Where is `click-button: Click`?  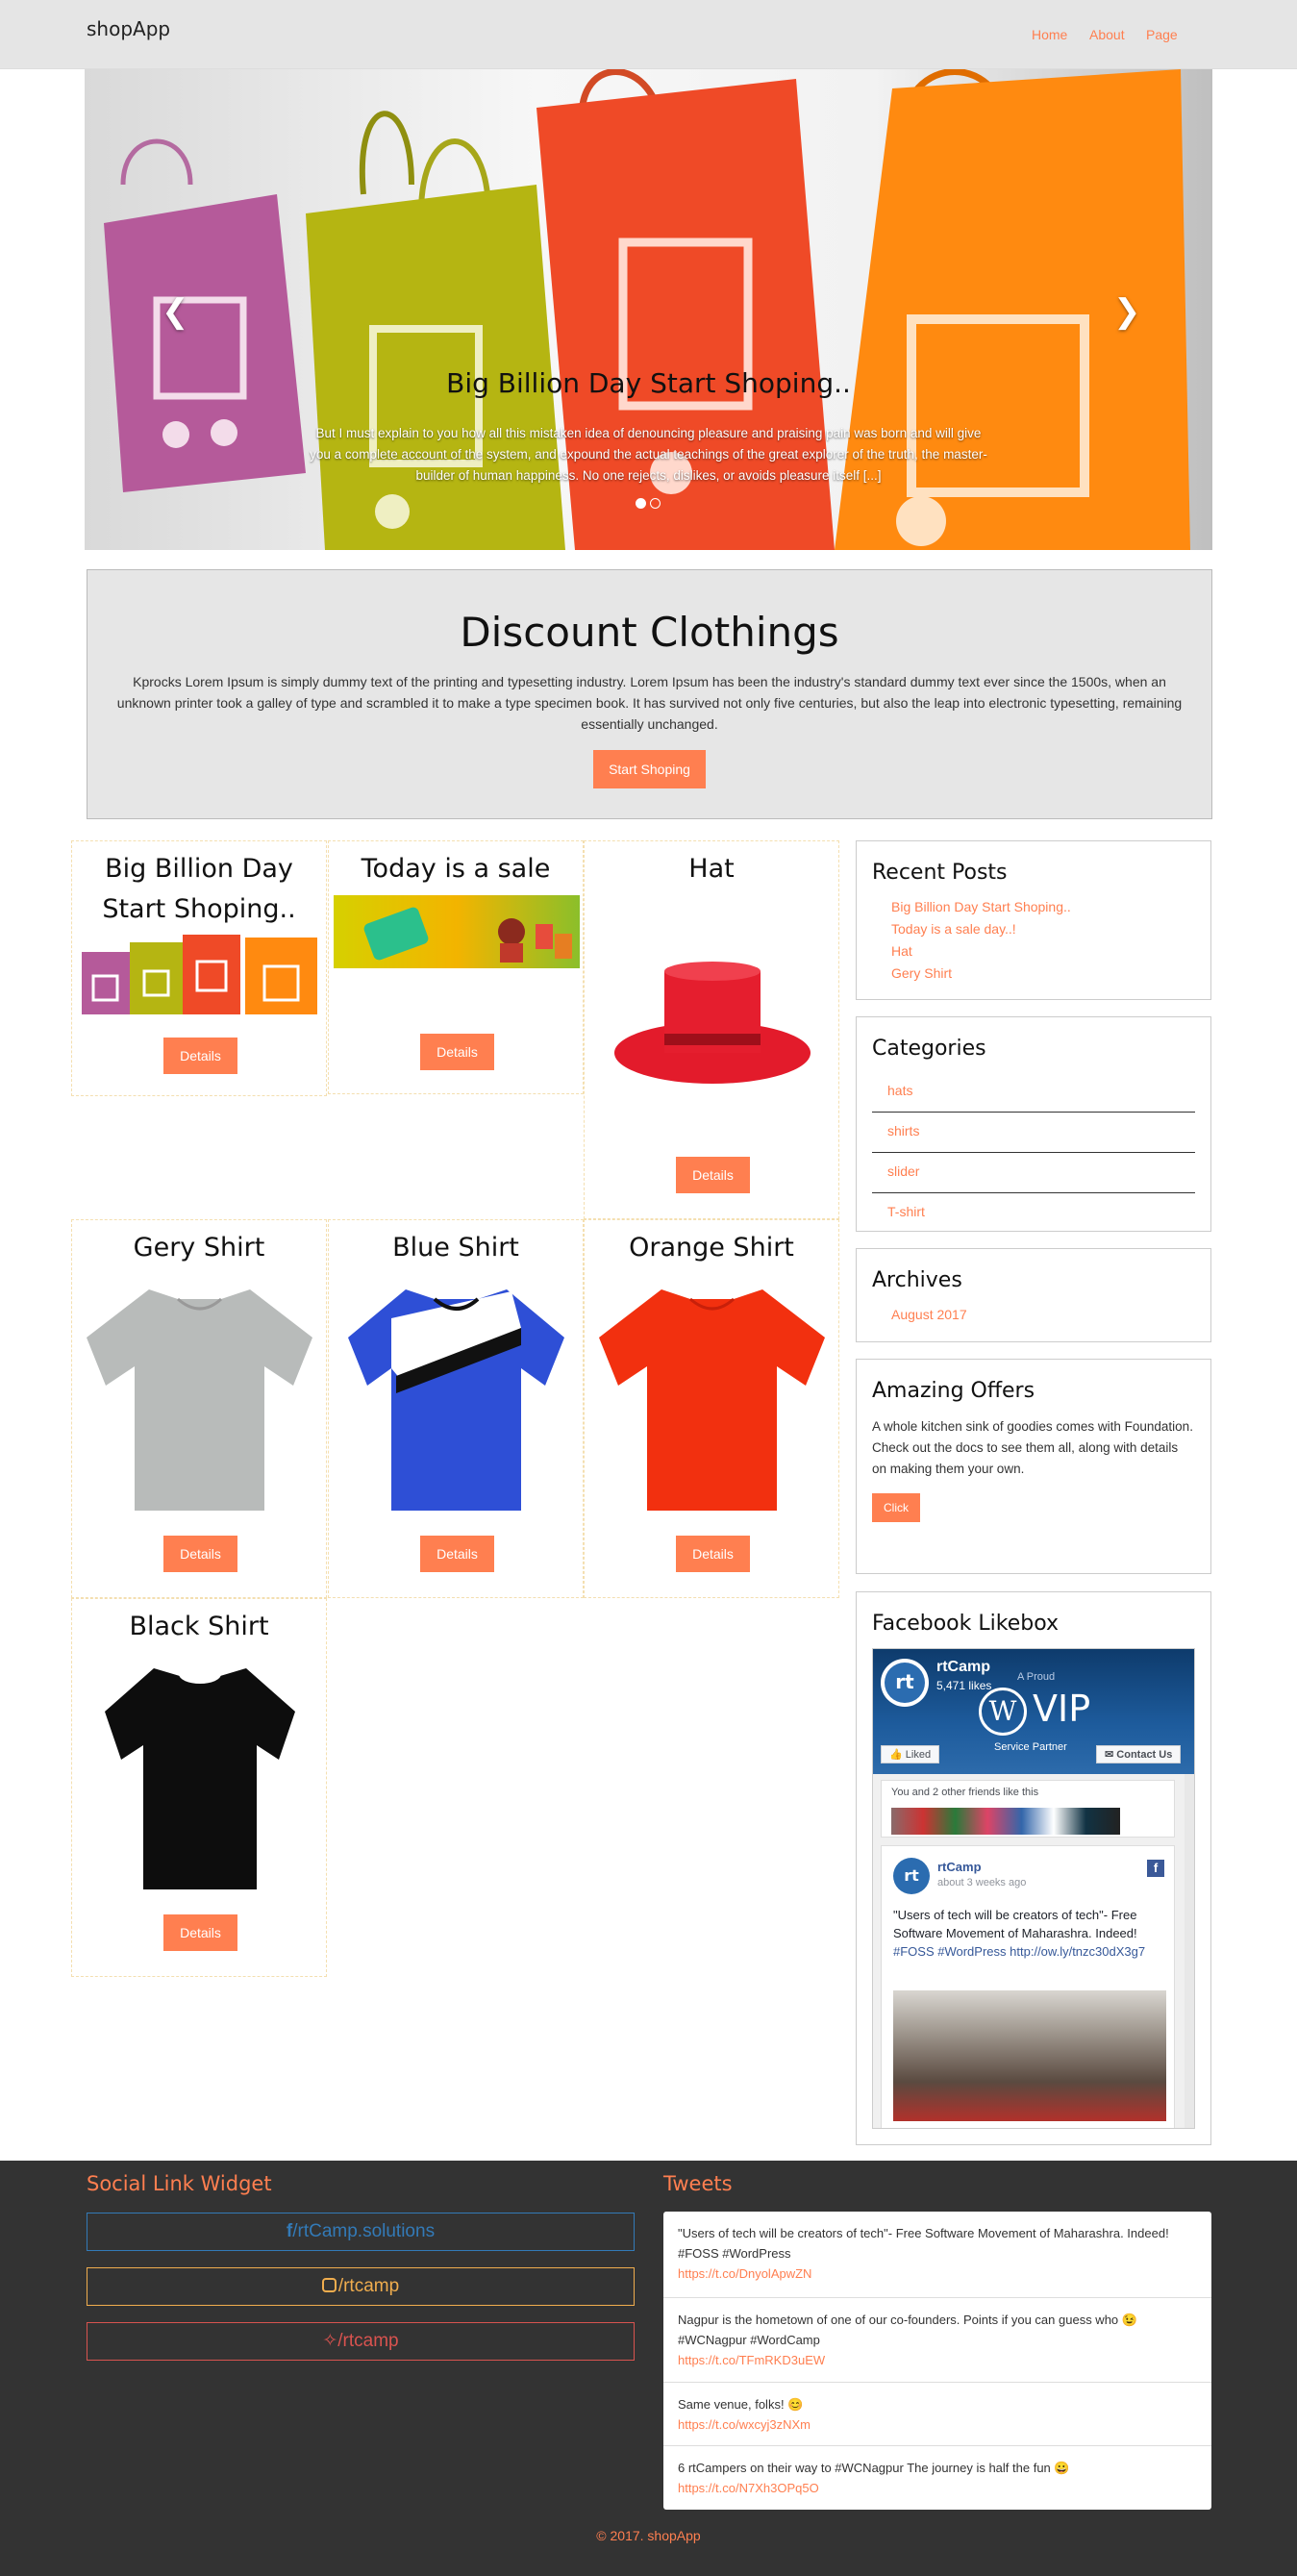
click-button: Click is located at coordinates (896, 1507).